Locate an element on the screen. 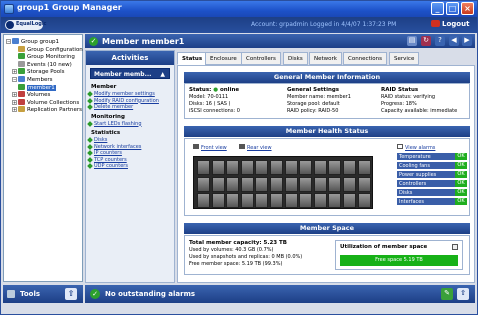 The image size is (478, 315). close-button: × is located at coordinates (467, 8).